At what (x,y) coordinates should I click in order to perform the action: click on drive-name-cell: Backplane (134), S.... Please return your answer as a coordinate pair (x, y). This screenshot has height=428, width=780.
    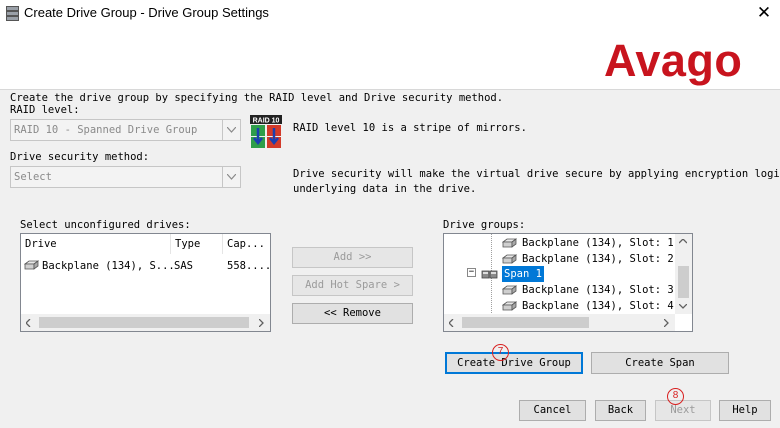
    Looking at the image, I should click on (108, 266).